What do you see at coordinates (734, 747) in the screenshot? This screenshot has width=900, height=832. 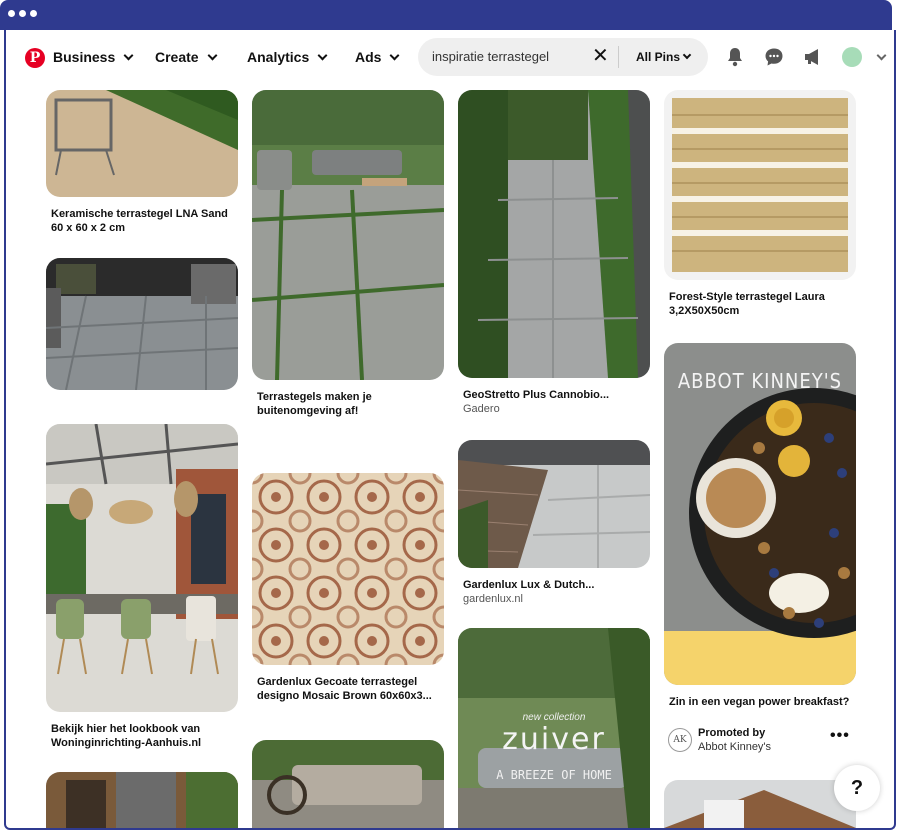 I see `promoter-name: Abbot Kinney's` at bounding box center [734, 747].